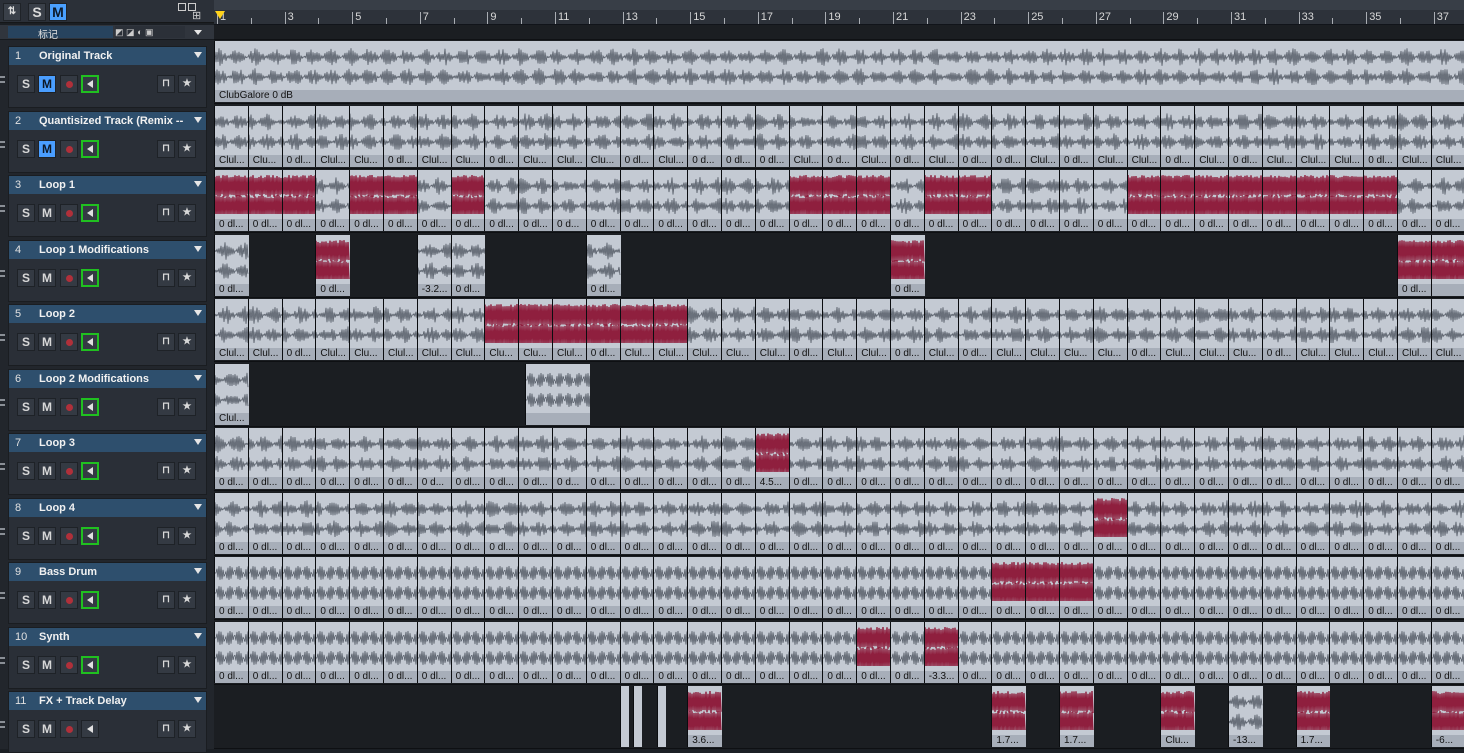  Describe the element at coordinates (107, 335) in the screenshot. I see `track-header: 5 Loop 2 S M ⊓ ★` at that location.